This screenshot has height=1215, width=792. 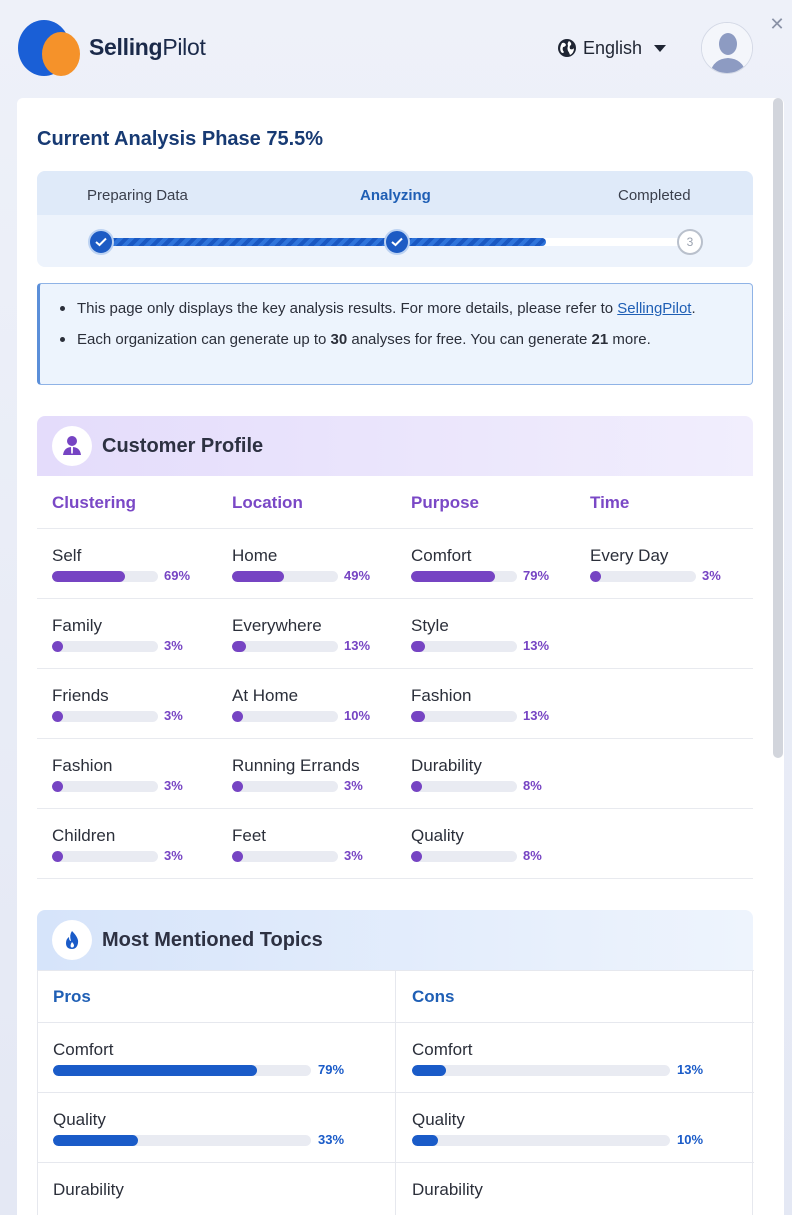 I want to click on profile-item-label: Style, so click(x=430, y=625).